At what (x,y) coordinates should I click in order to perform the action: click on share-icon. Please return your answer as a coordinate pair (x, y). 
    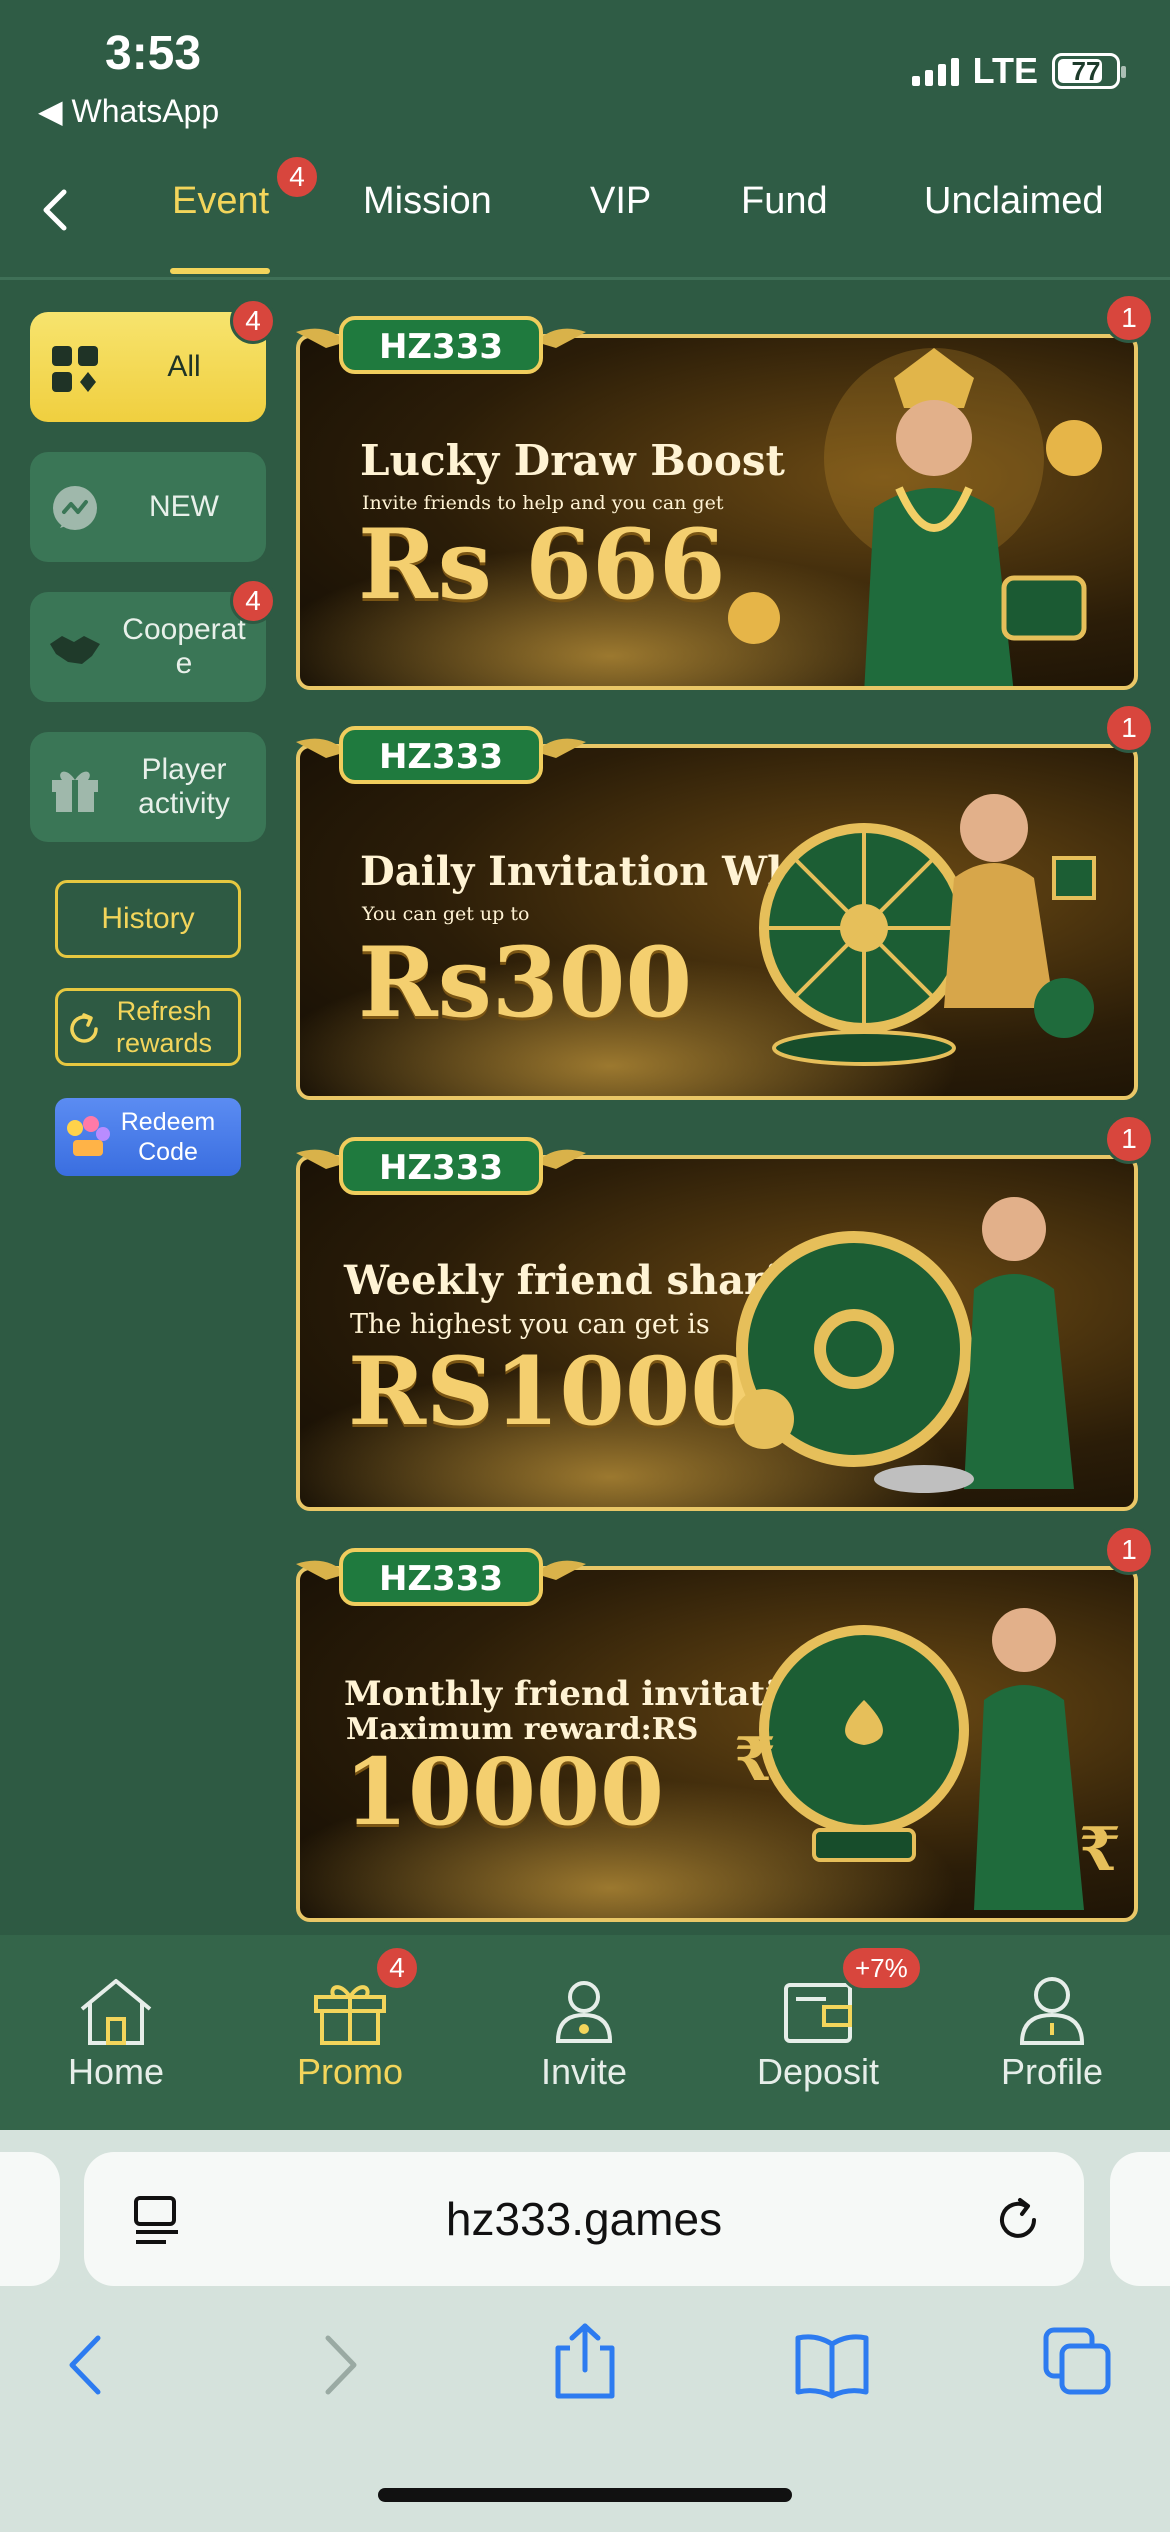
    Looking at the image, I should click on (585, 2360).